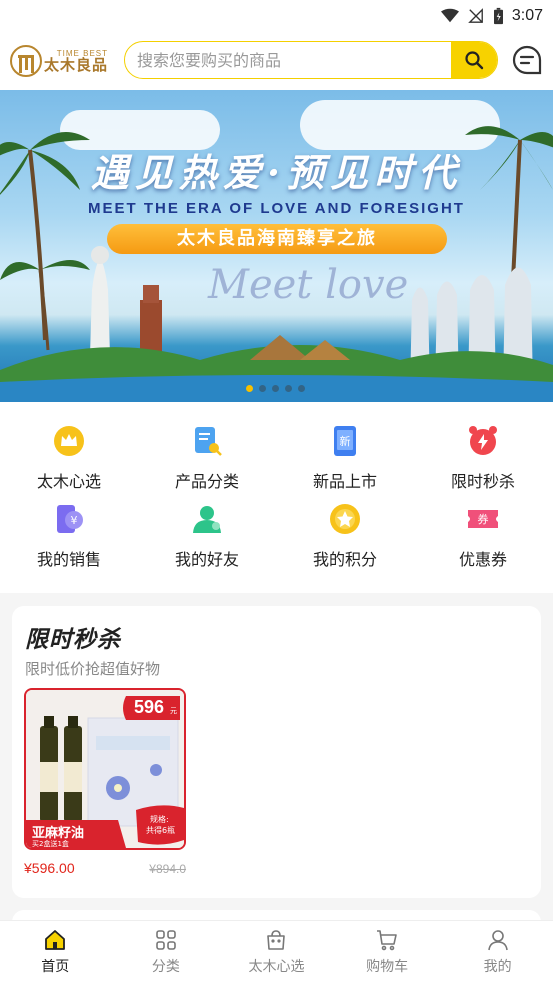  I want to click on brand-logo: TIME BEST 太木良品, so click(66, 61).